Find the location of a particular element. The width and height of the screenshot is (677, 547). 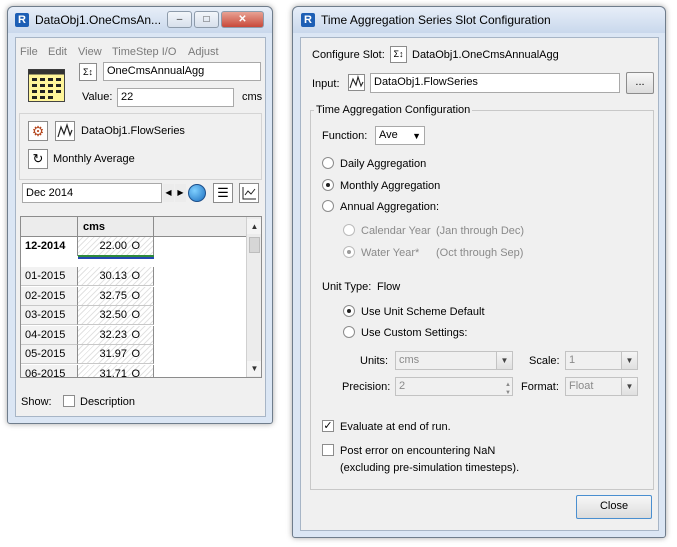

maximize-button: □ is located at coordinates (206, 19).